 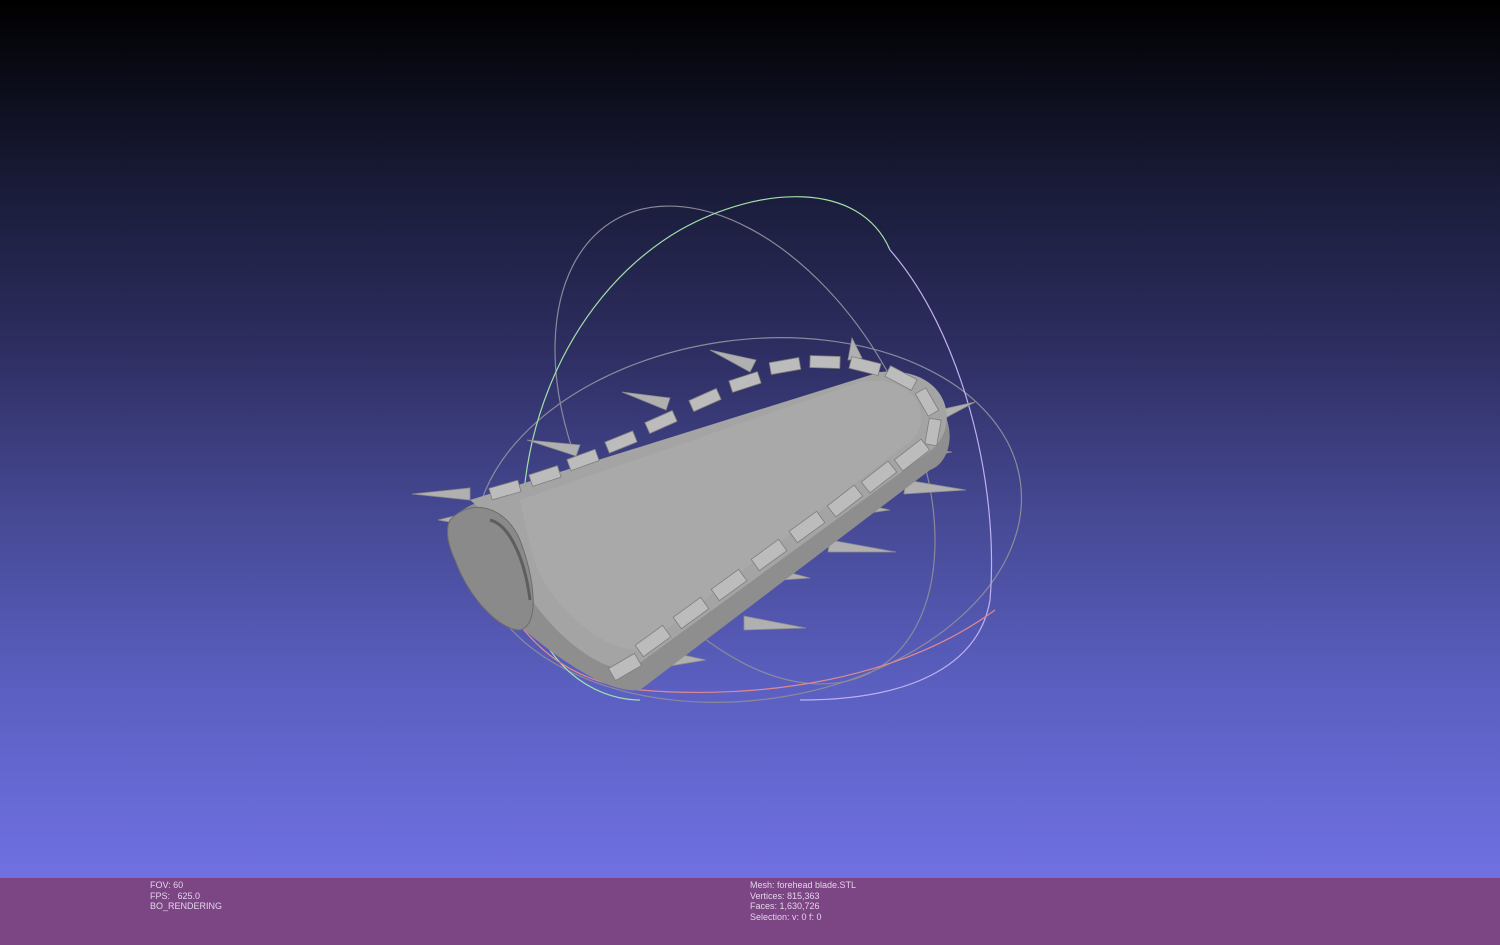 I want to click on fps-readout: FPS: 625.0, so click(x=175, y=895).